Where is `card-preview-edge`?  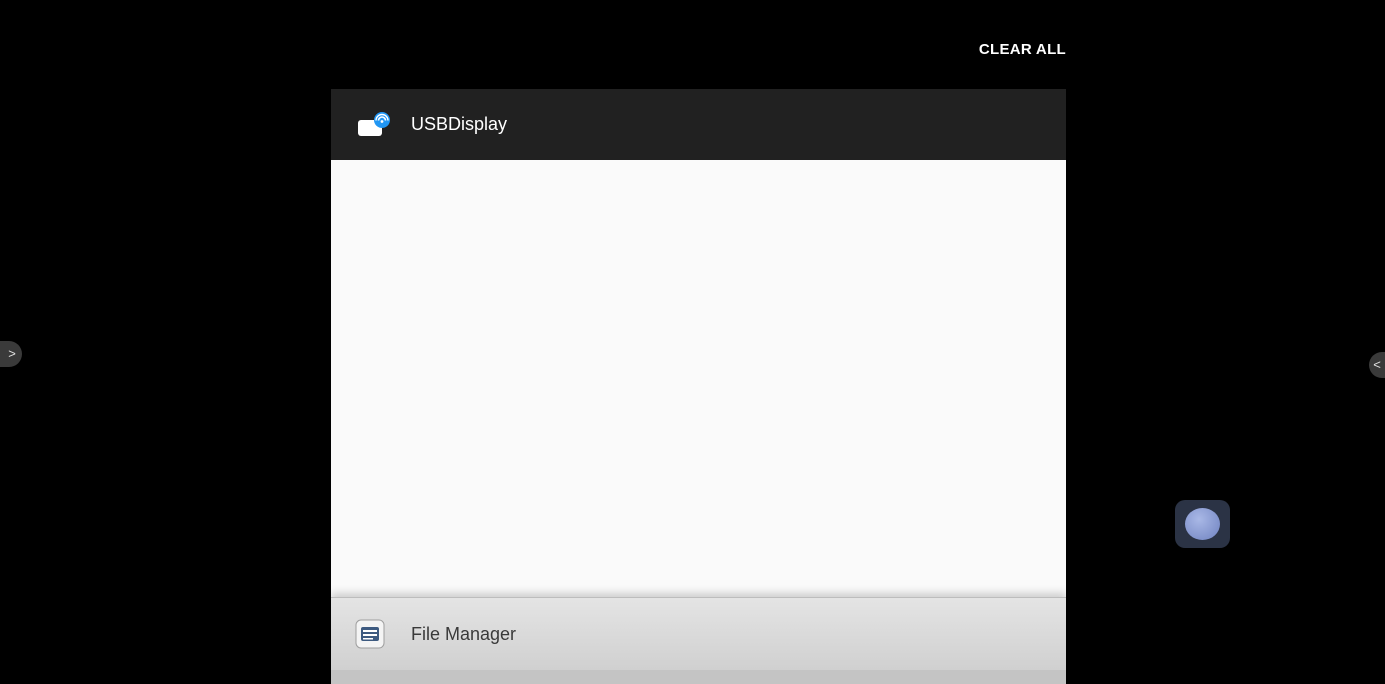
card-preview-edge is located at coordinates (698, 677).